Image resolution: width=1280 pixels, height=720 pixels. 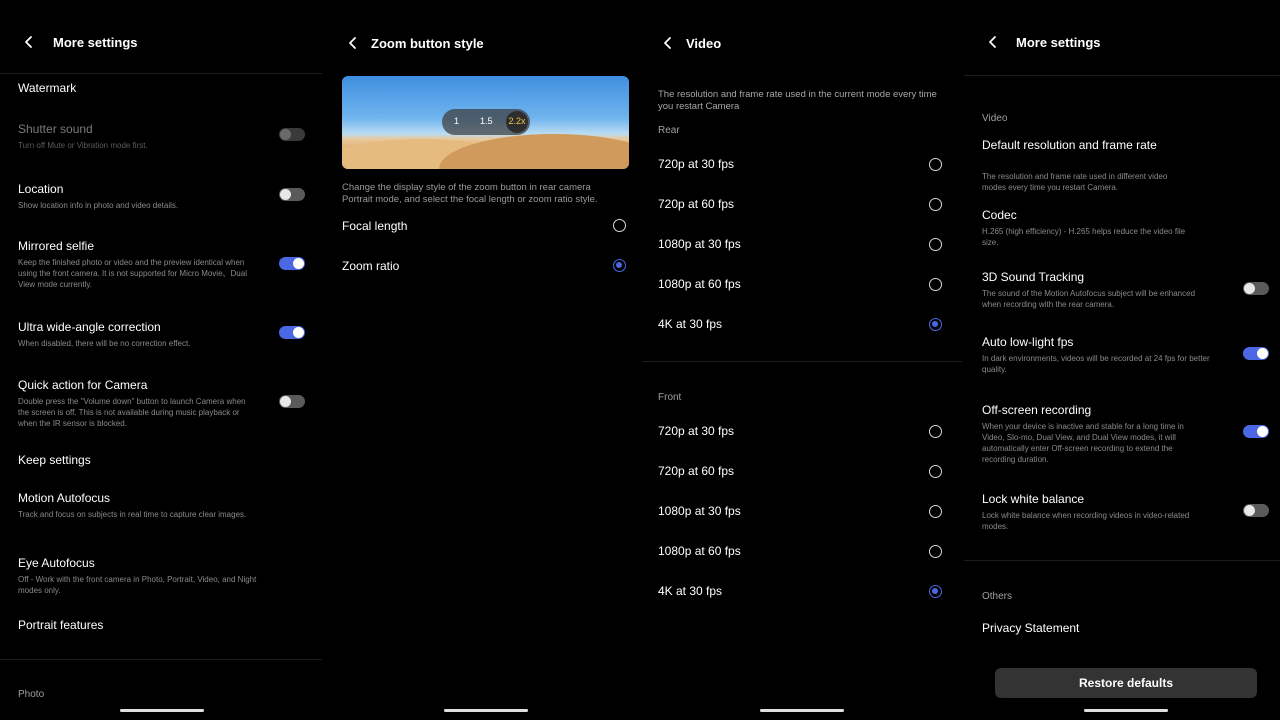 I want to click on offscreen-toggle, so click(x=1256, y=431).